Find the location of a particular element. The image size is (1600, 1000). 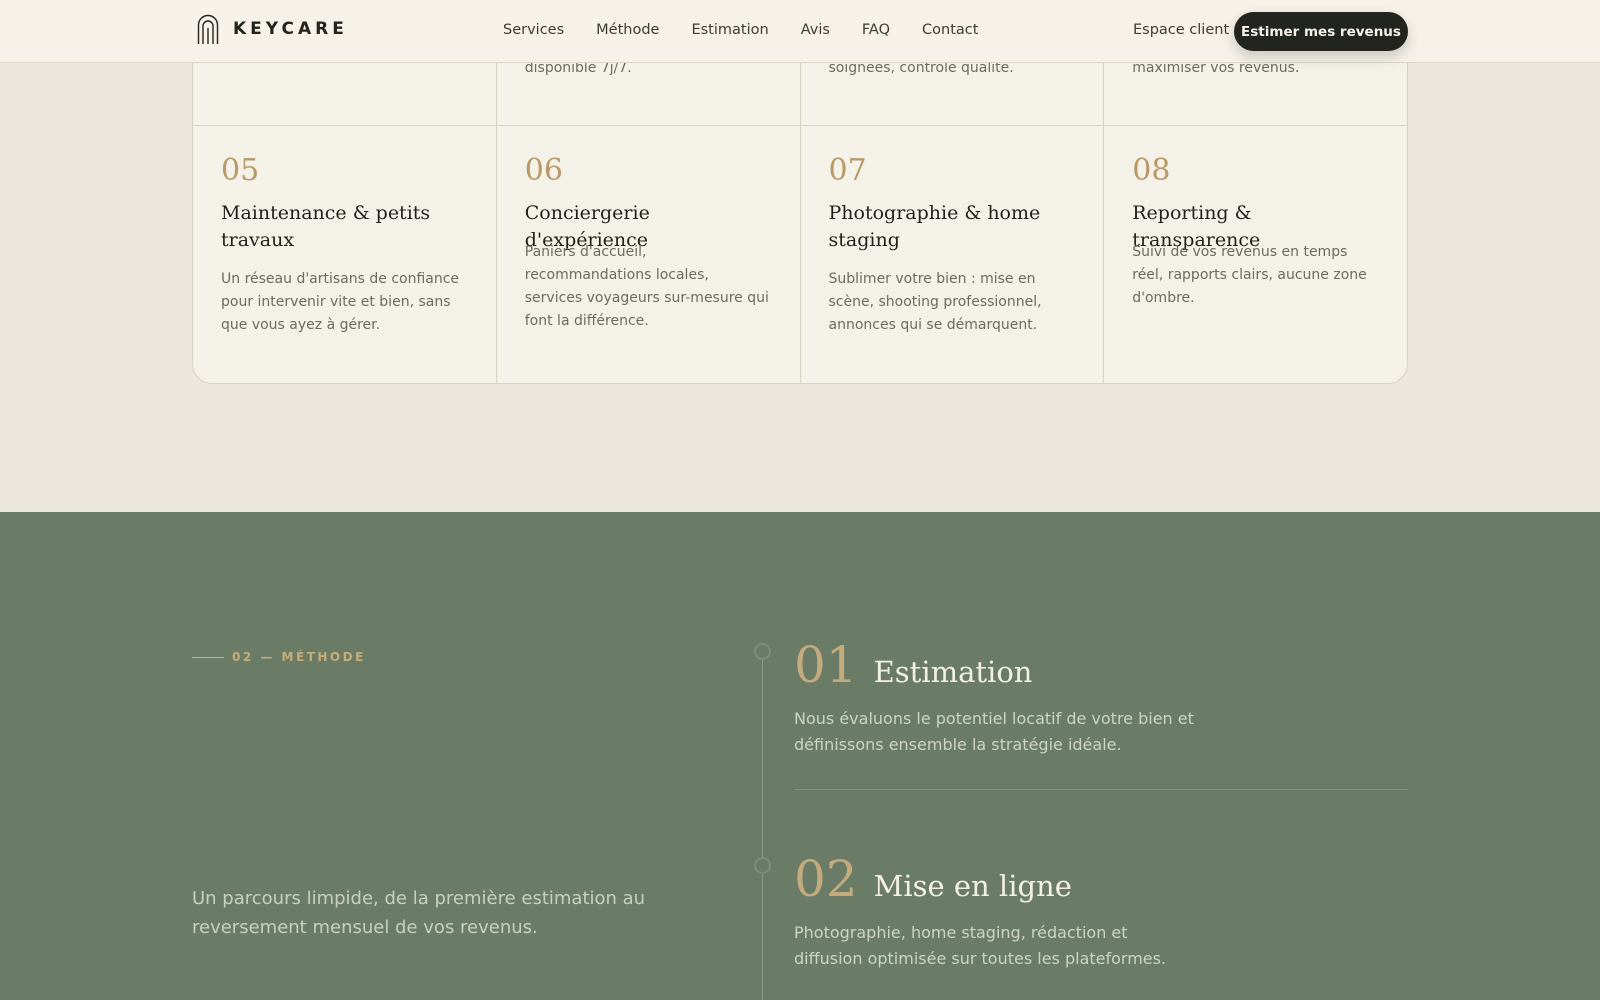

step-number: 02 is located at coordinates (826, 879).